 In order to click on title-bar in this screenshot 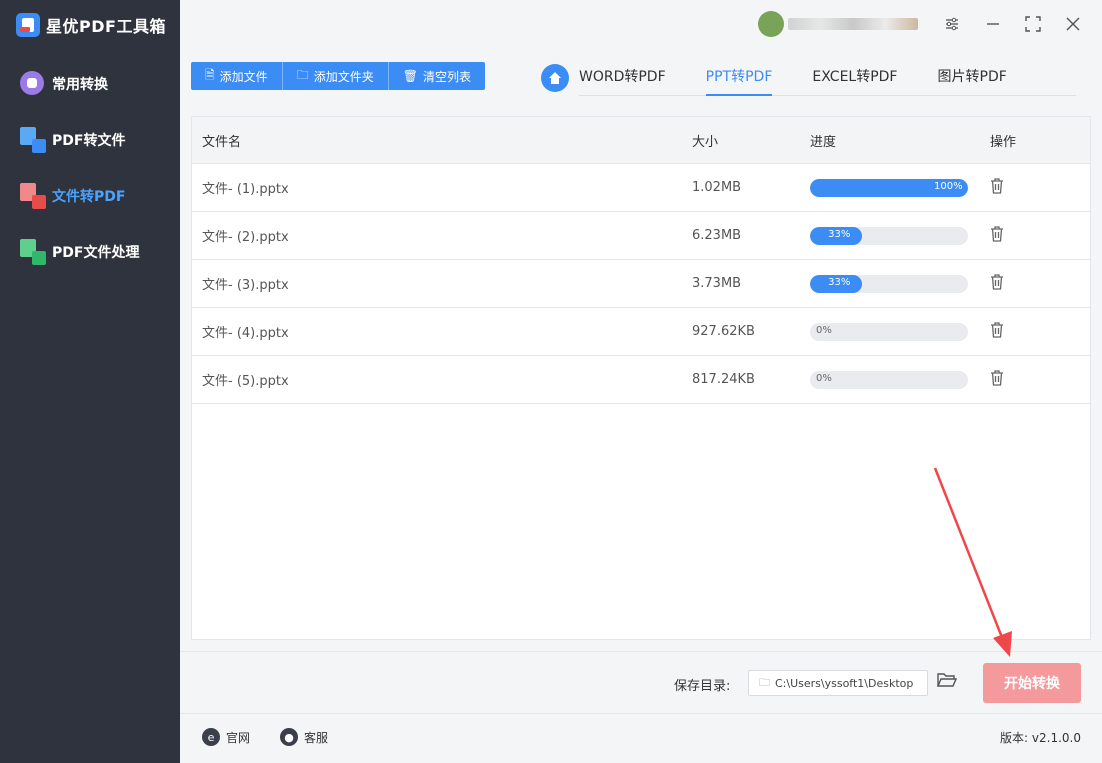, I will do `click(641, 25)`.